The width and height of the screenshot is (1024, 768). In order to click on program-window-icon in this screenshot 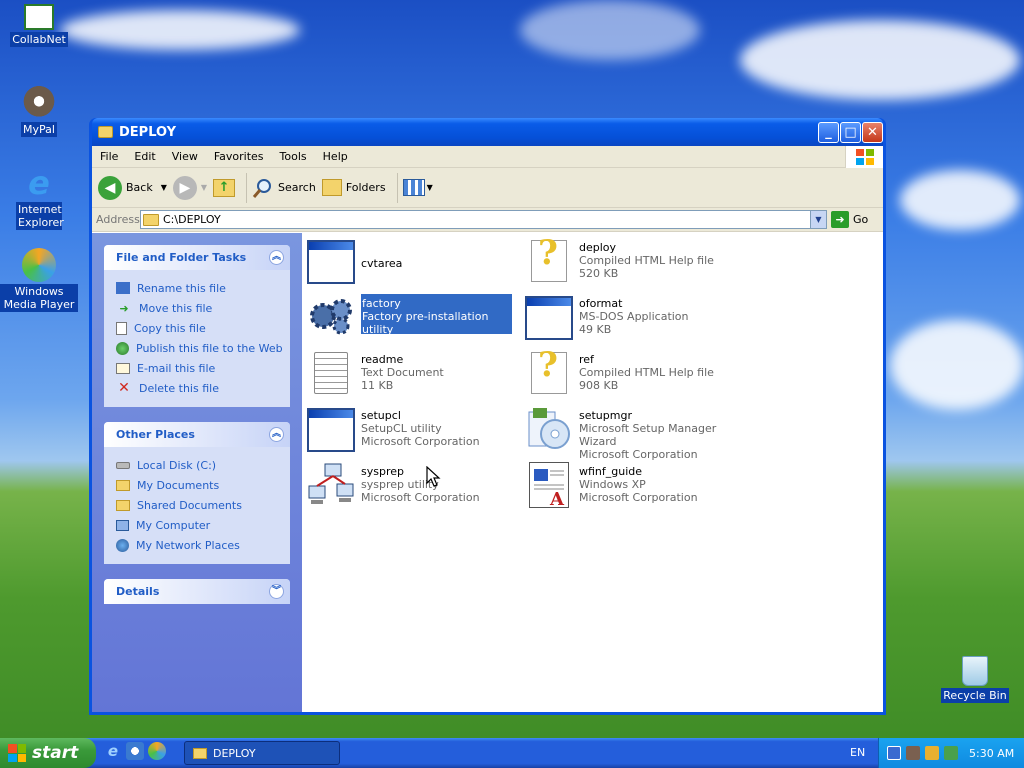, I will do `click(331, 429)`.